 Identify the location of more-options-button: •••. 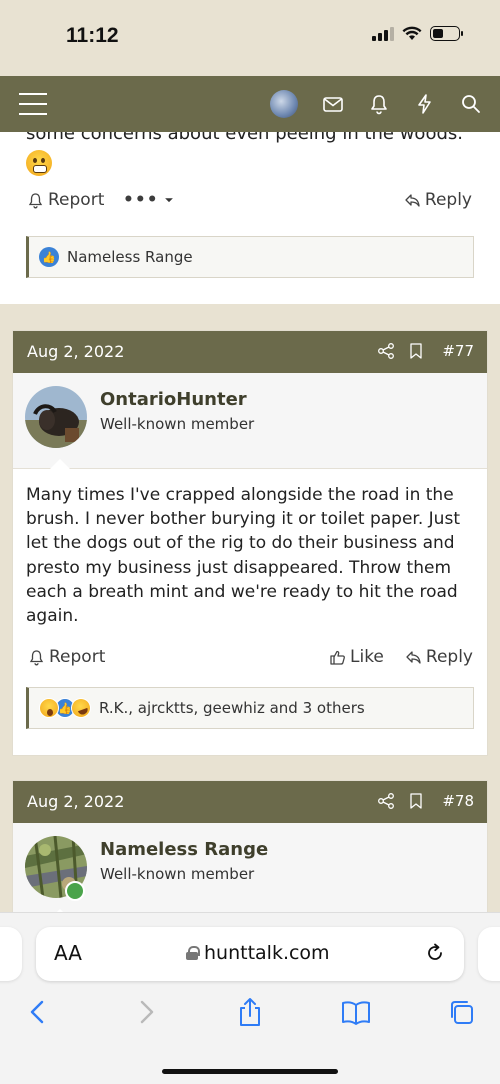
(149, 200).